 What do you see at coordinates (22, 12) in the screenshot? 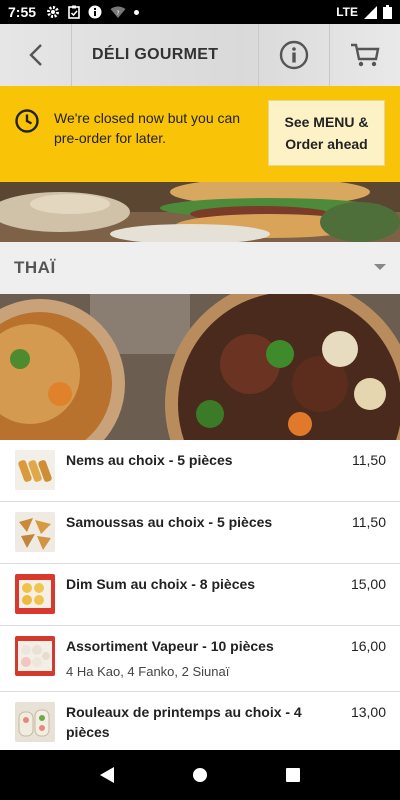
I see `status-time: 7:55` at bounding box center [22, 12].